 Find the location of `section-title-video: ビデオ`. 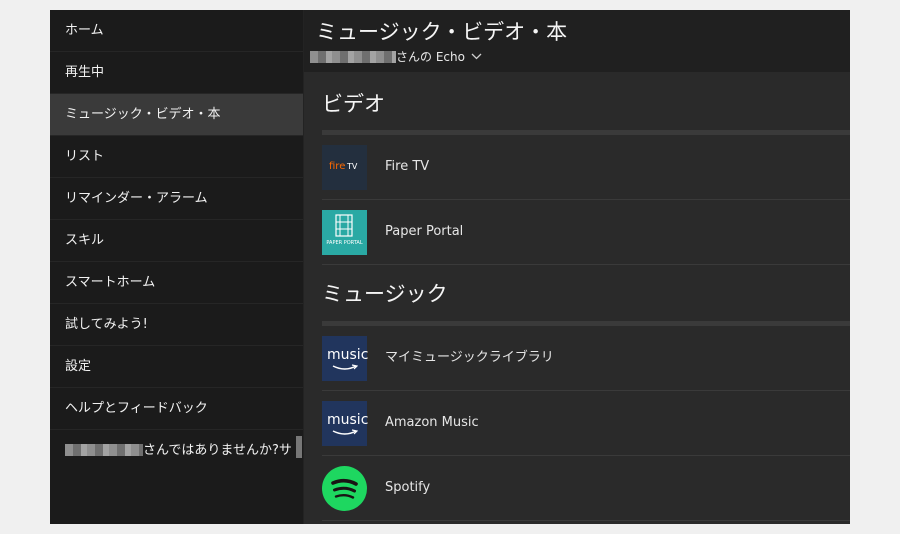

section-title-video: ビデオ is located at coordinates (353, 104).